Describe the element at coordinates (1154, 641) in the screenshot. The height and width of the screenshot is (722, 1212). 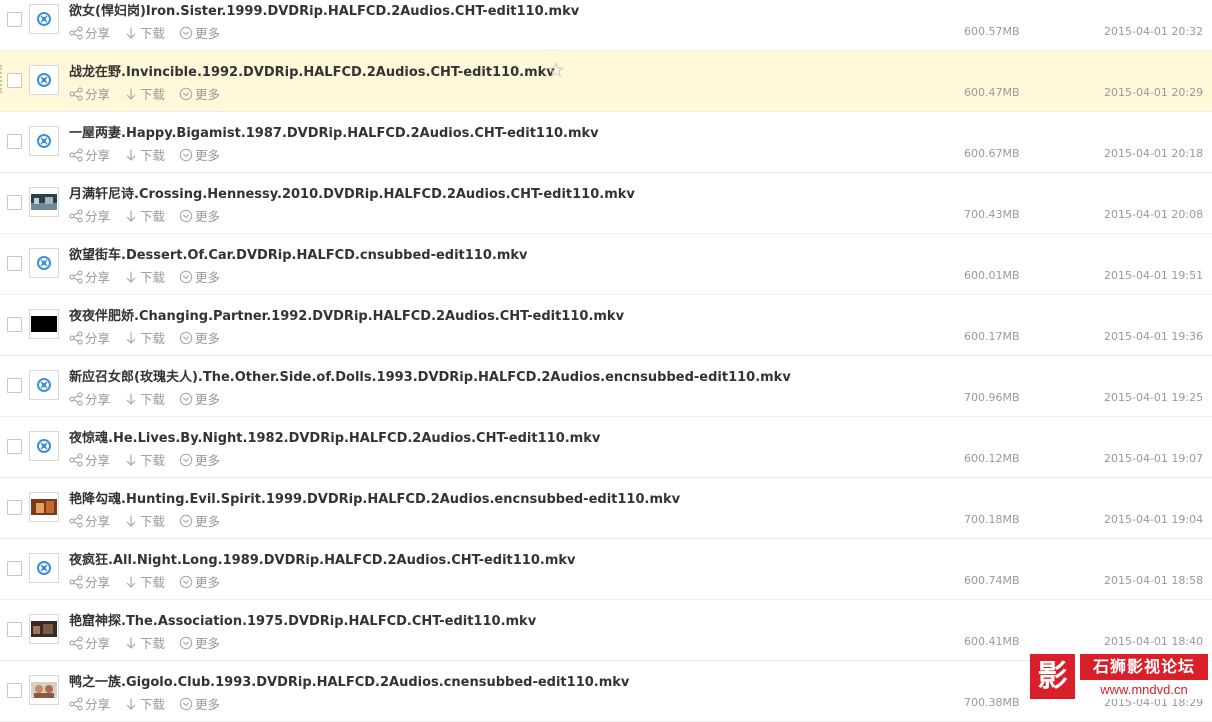
I see `file-date: 2015-04-01 18:40` at that location.